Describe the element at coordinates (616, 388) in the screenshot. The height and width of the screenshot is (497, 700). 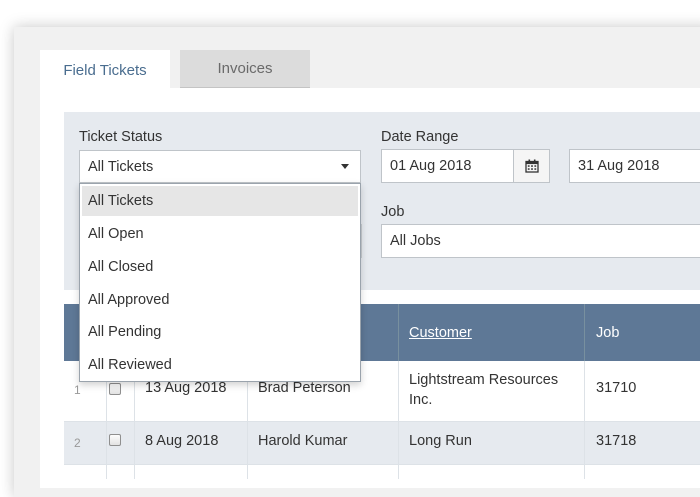
I see `row-job: 31710` at that location.